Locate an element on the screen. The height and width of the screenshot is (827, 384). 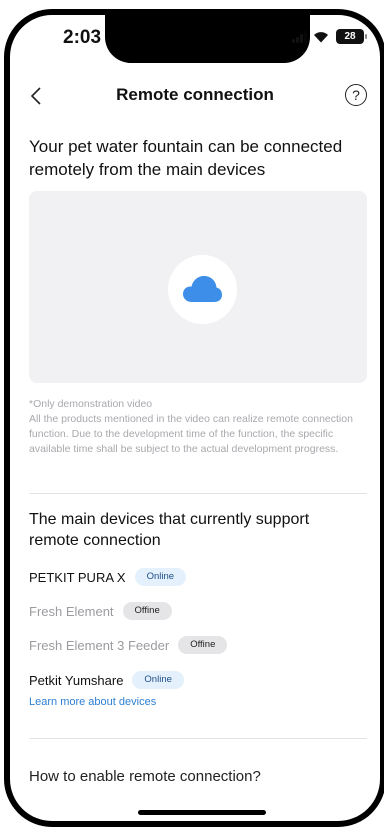
device-row-fresh-element: Fresh Element Offine is located at coordinates (100, 611).